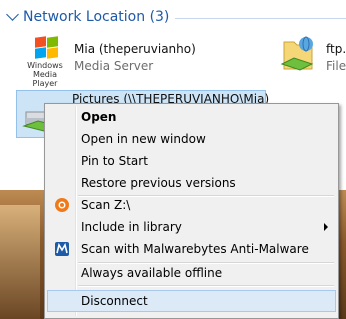 This screenshot has height=319, width=346. What do you see at coordinates (152, 273) in the screenshot?
I see `menu-label: Always available offline` at bounding box center [152, 273].